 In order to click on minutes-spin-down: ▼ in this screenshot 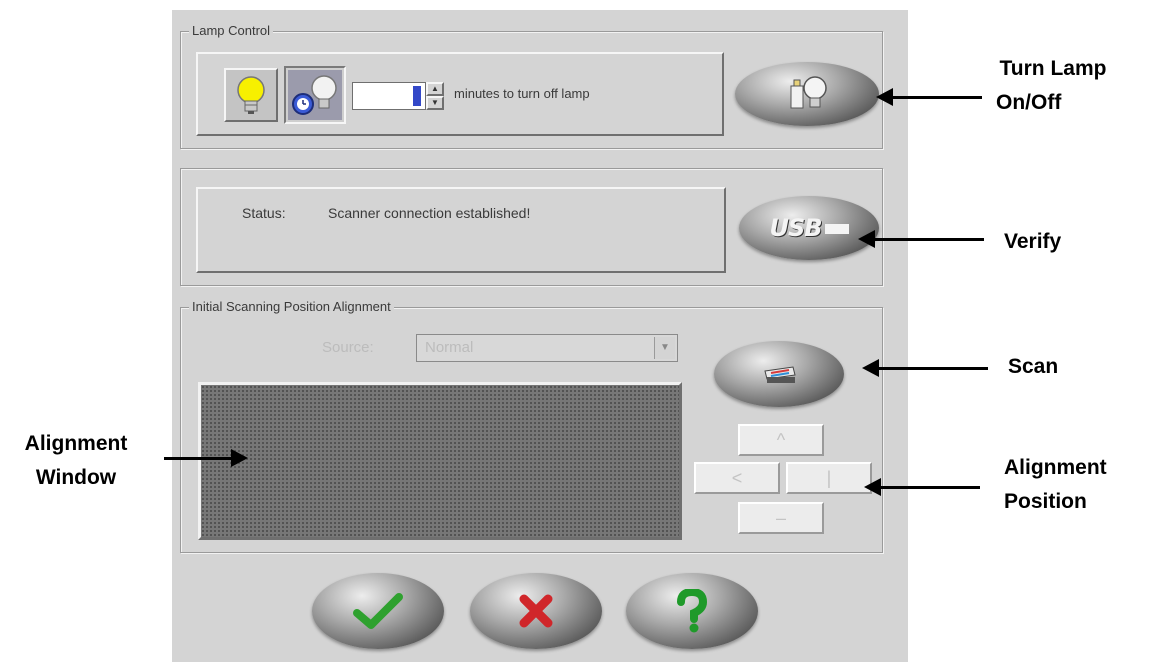, I will do `click(435, 103)`.